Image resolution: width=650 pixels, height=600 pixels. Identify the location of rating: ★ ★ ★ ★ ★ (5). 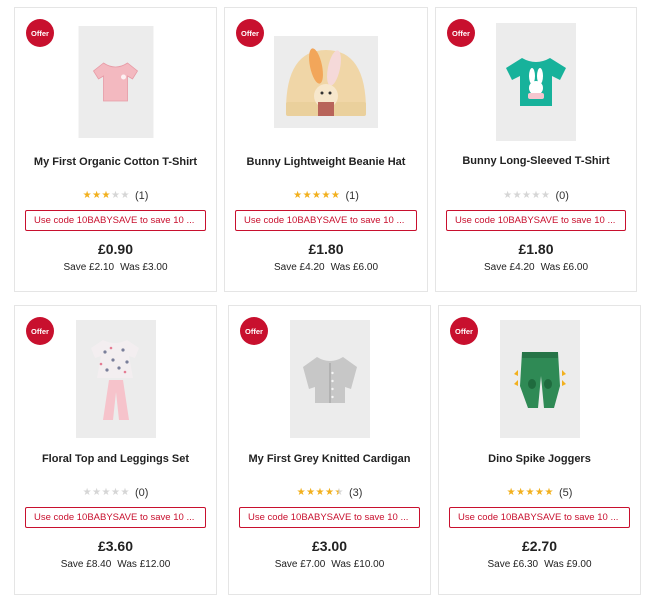
(539, 493).